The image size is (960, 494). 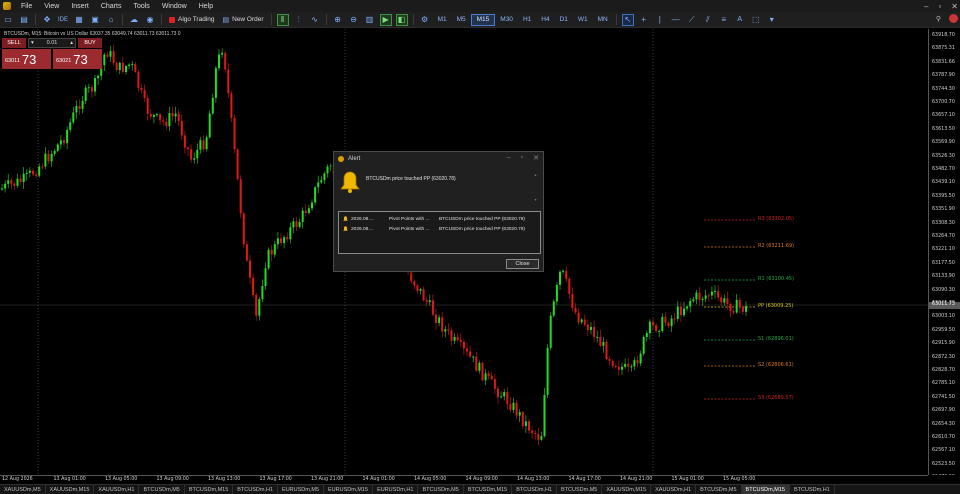 I want to click on volume-up-icon: ▴, so click(x=71, y=43).